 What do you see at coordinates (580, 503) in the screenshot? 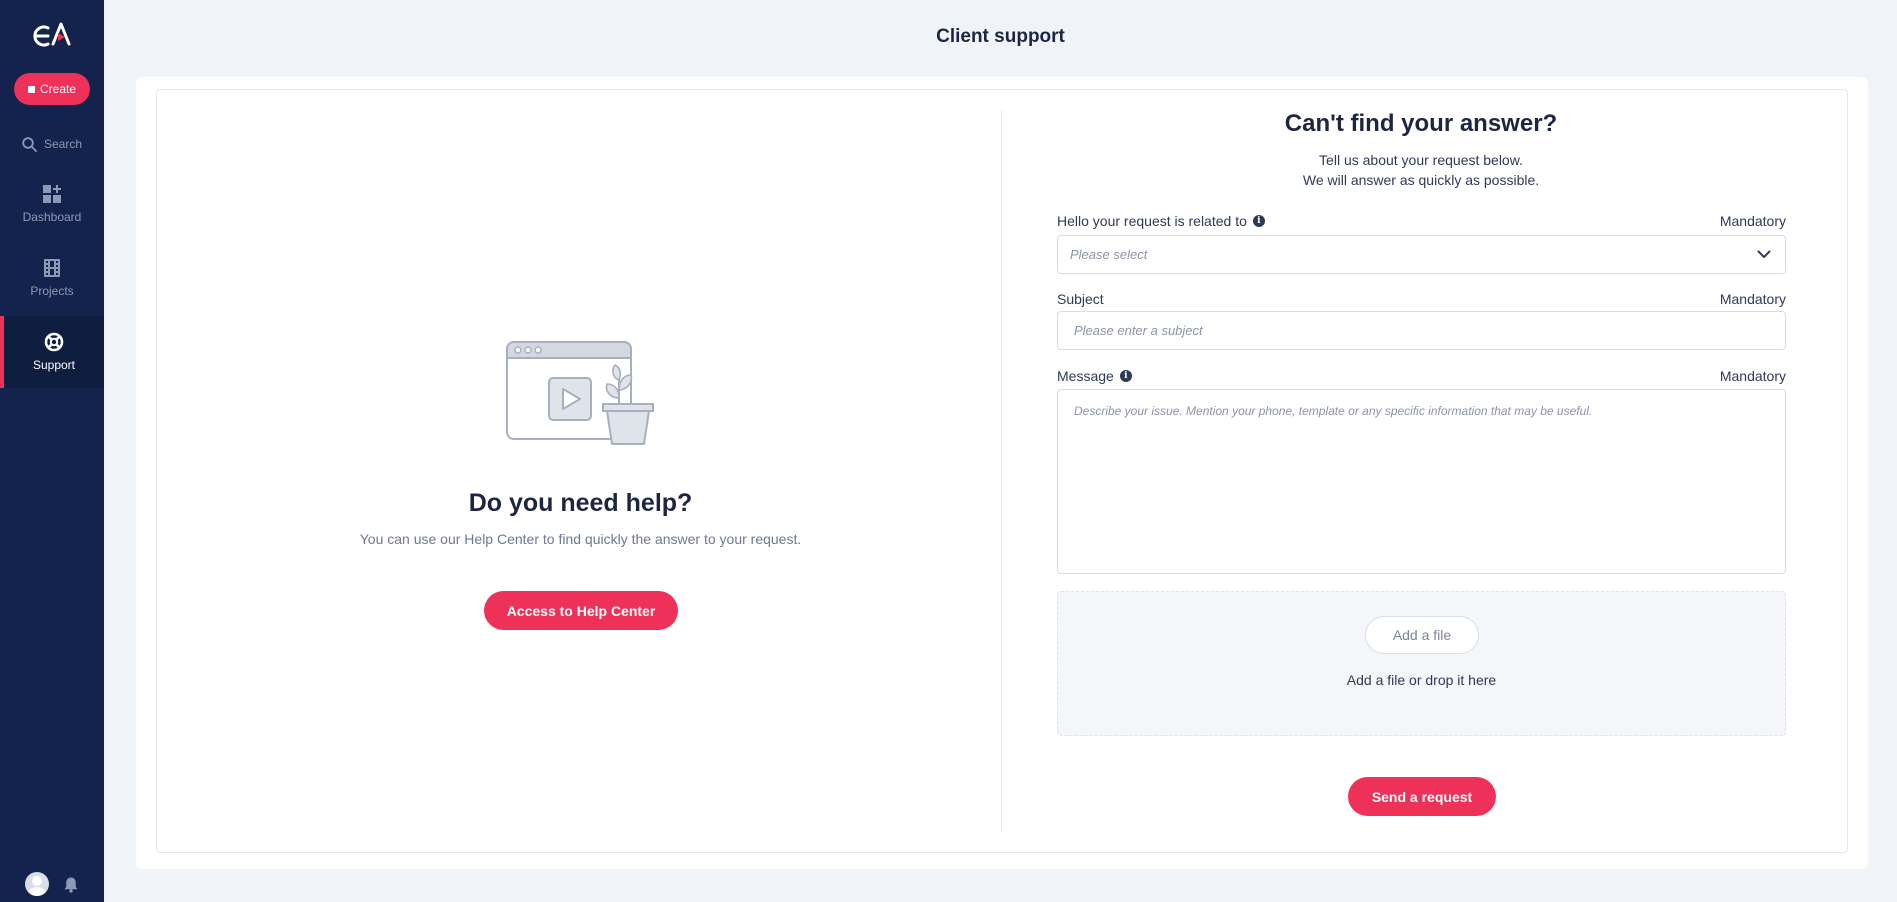
I see `help-title: Do you need help?` at bounding box center [580, 503].